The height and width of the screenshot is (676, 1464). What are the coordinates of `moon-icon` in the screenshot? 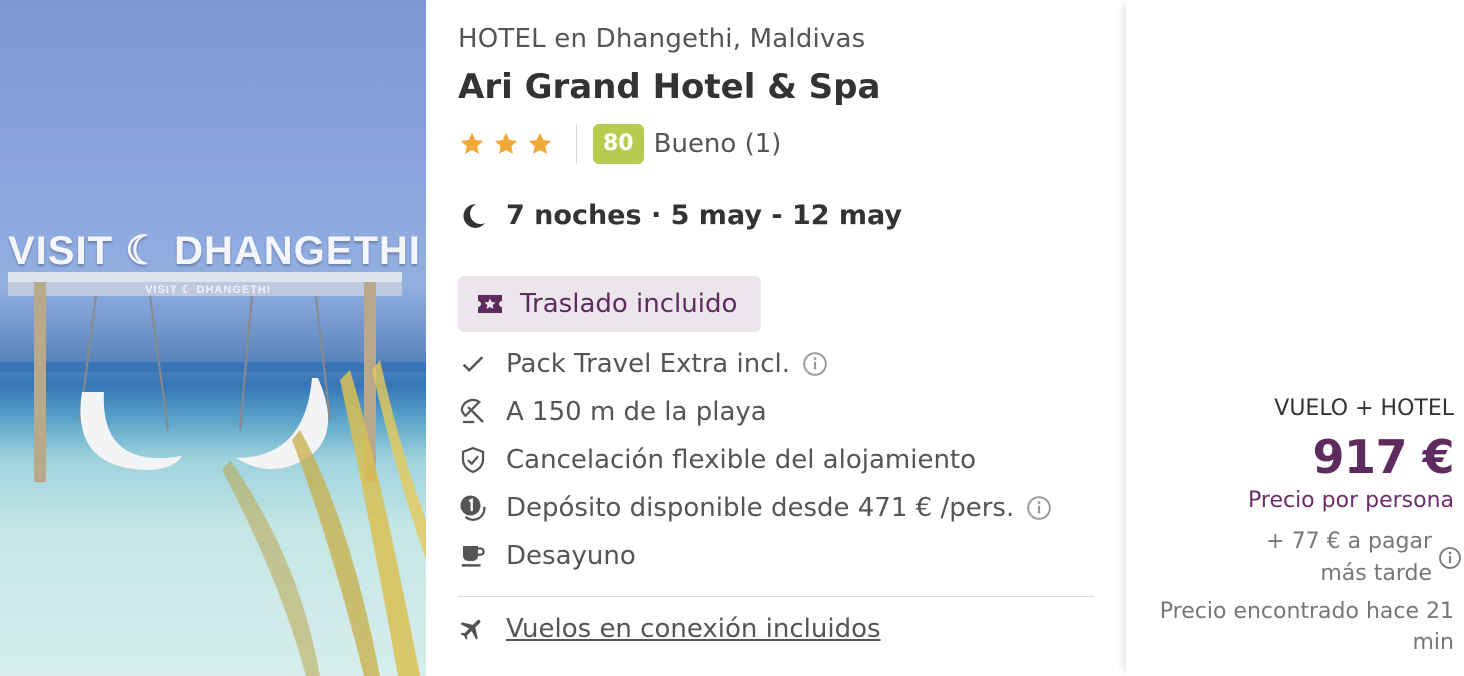 It's located at (474, 215).